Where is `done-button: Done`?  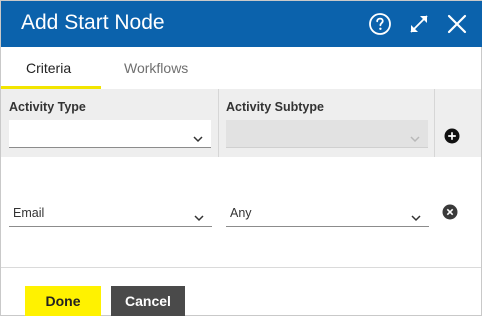
done-button: Done is located at coordinates (63, 301).